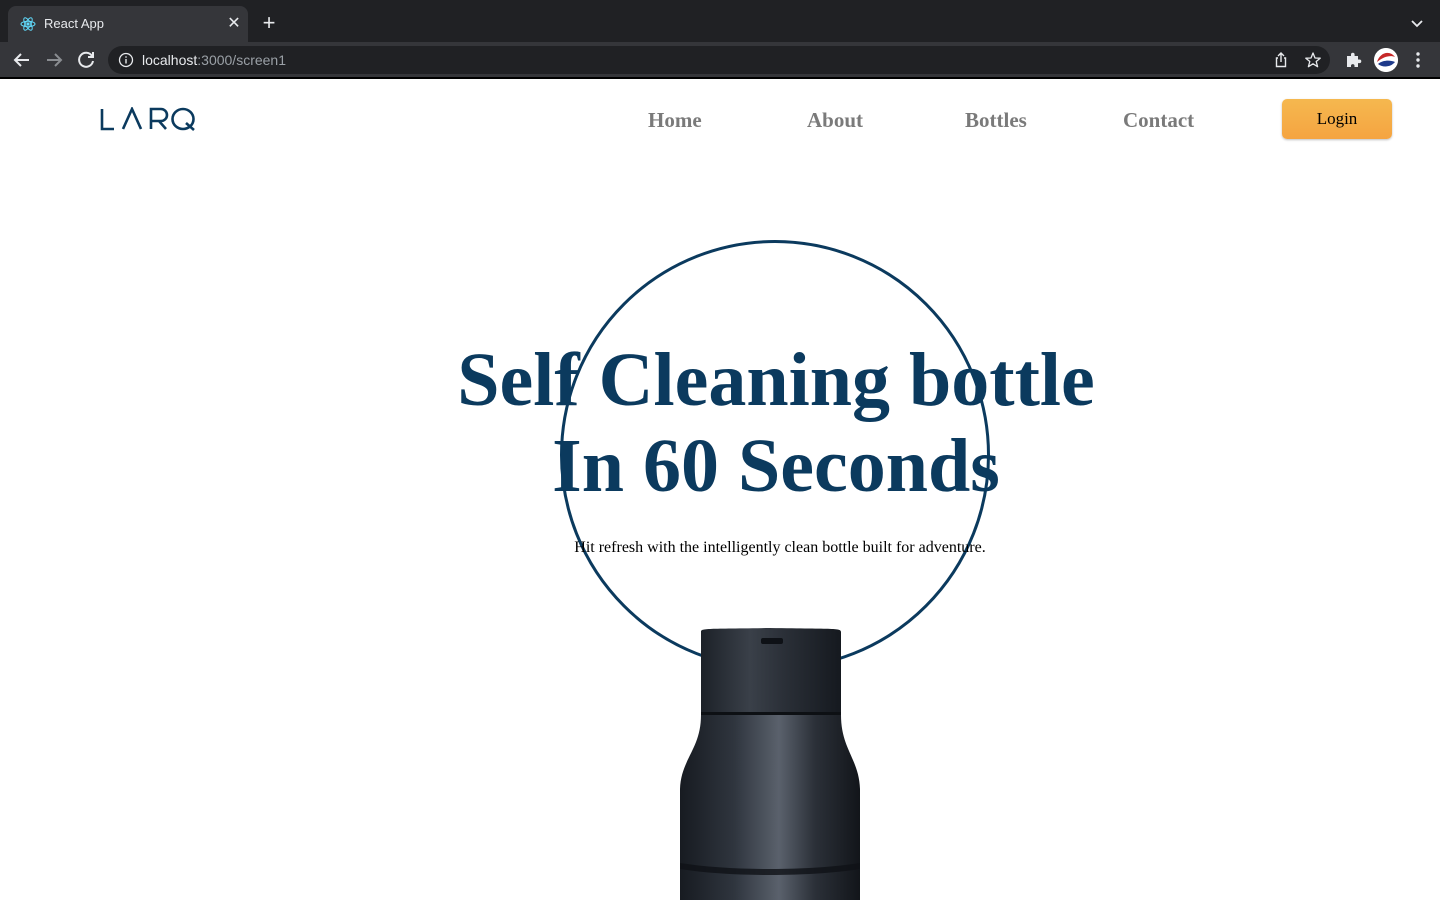 This screenshot has width=1440, height=900. Describe the element at coordinates (74, 23) in the screenshot. I see `tab-title: React App` at that location.